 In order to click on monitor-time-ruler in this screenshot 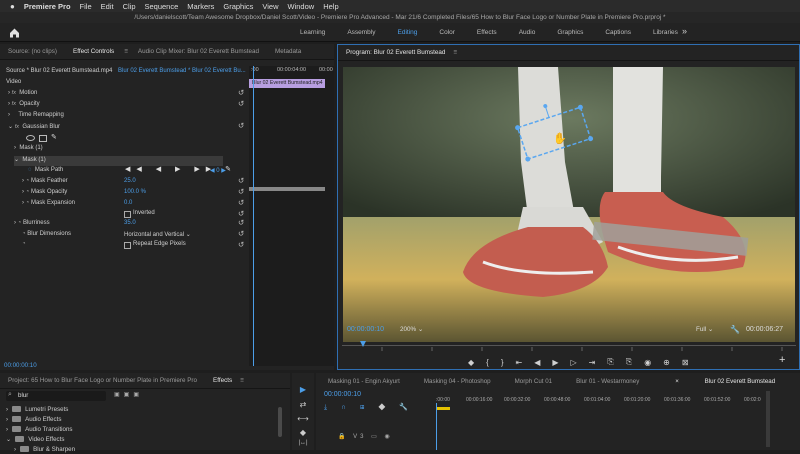, I will do `click(569, 346)`.